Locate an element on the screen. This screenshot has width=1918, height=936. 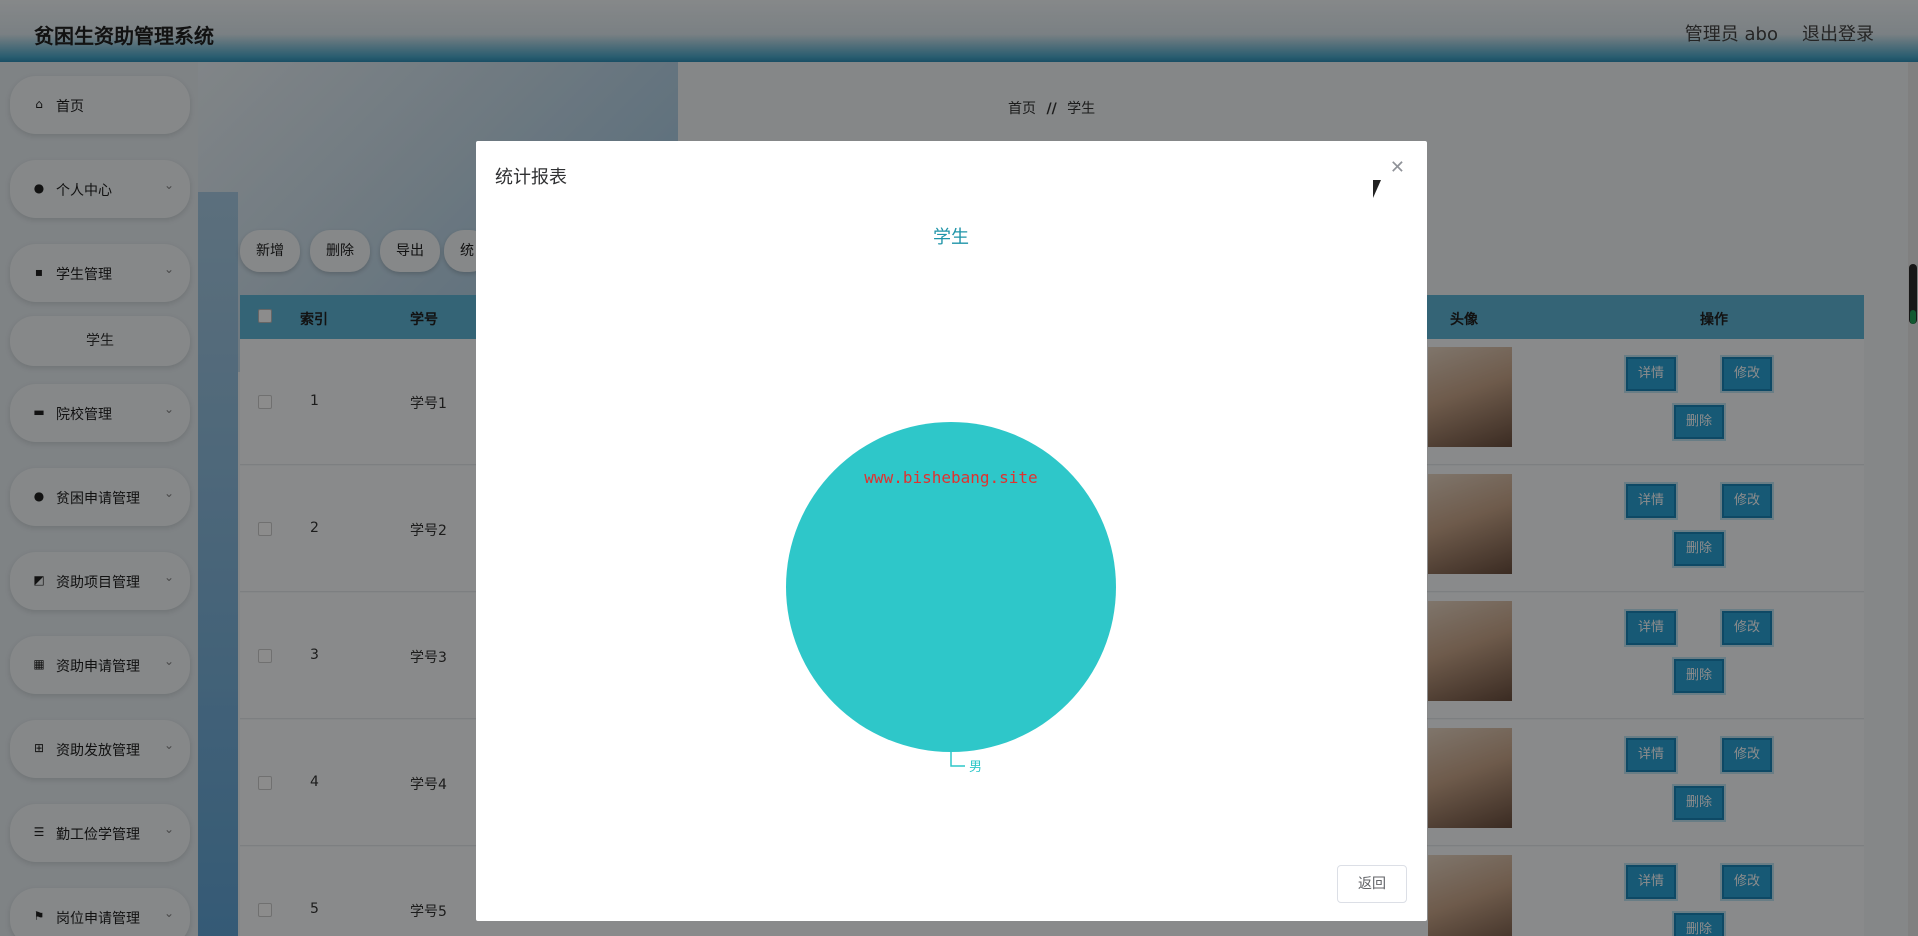
close-icon: ✕ is located at coordinates (1397, 167).